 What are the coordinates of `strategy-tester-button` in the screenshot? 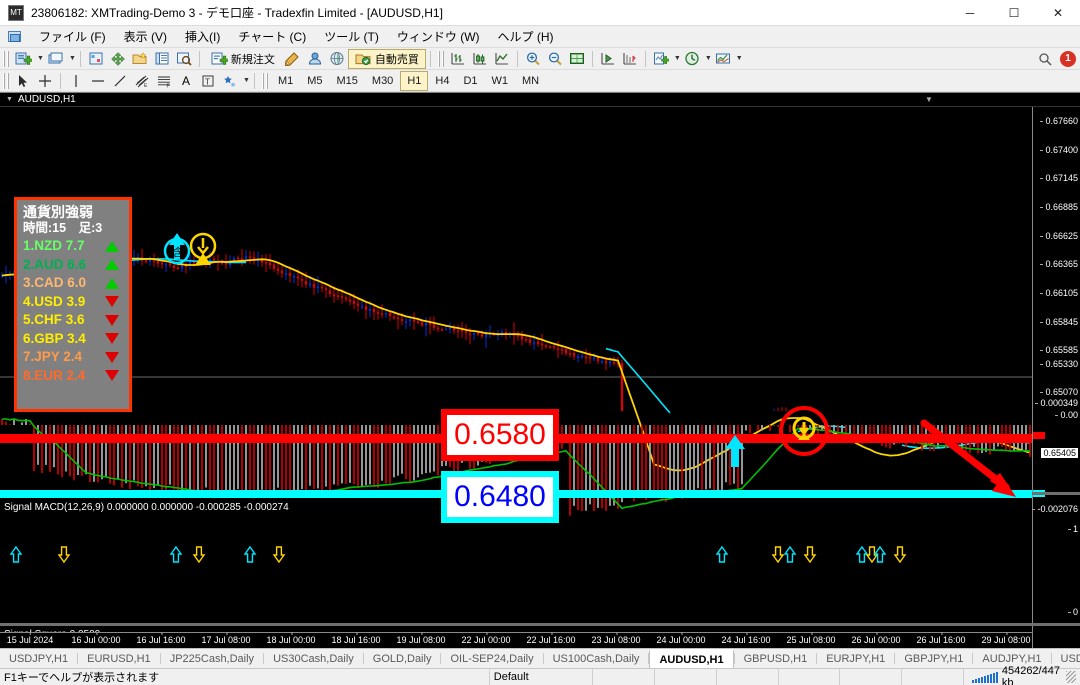 It's located at (184, 59).